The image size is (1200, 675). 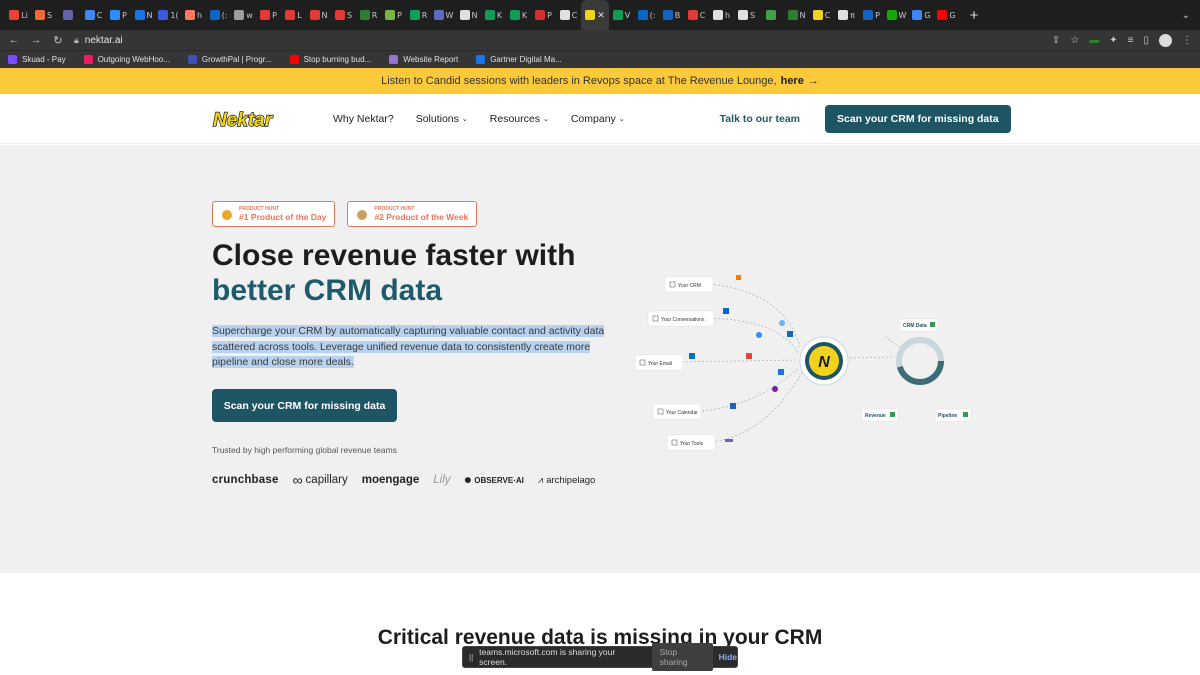 I want to click on hide-button: Hide, so click(x=728, y=657).